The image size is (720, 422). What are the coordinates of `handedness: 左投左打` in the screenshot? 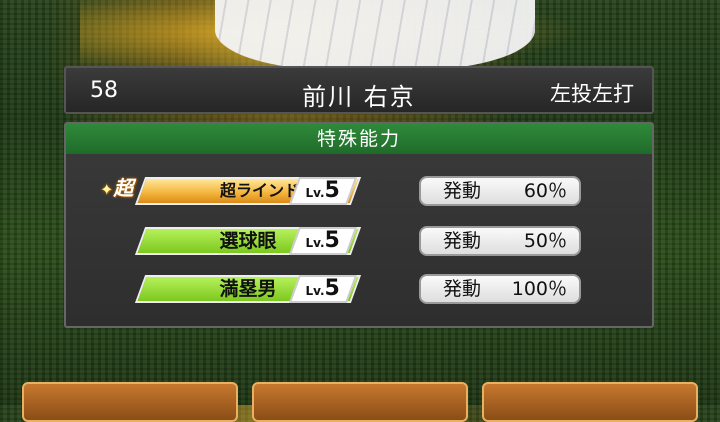 It's located at (592, 94).